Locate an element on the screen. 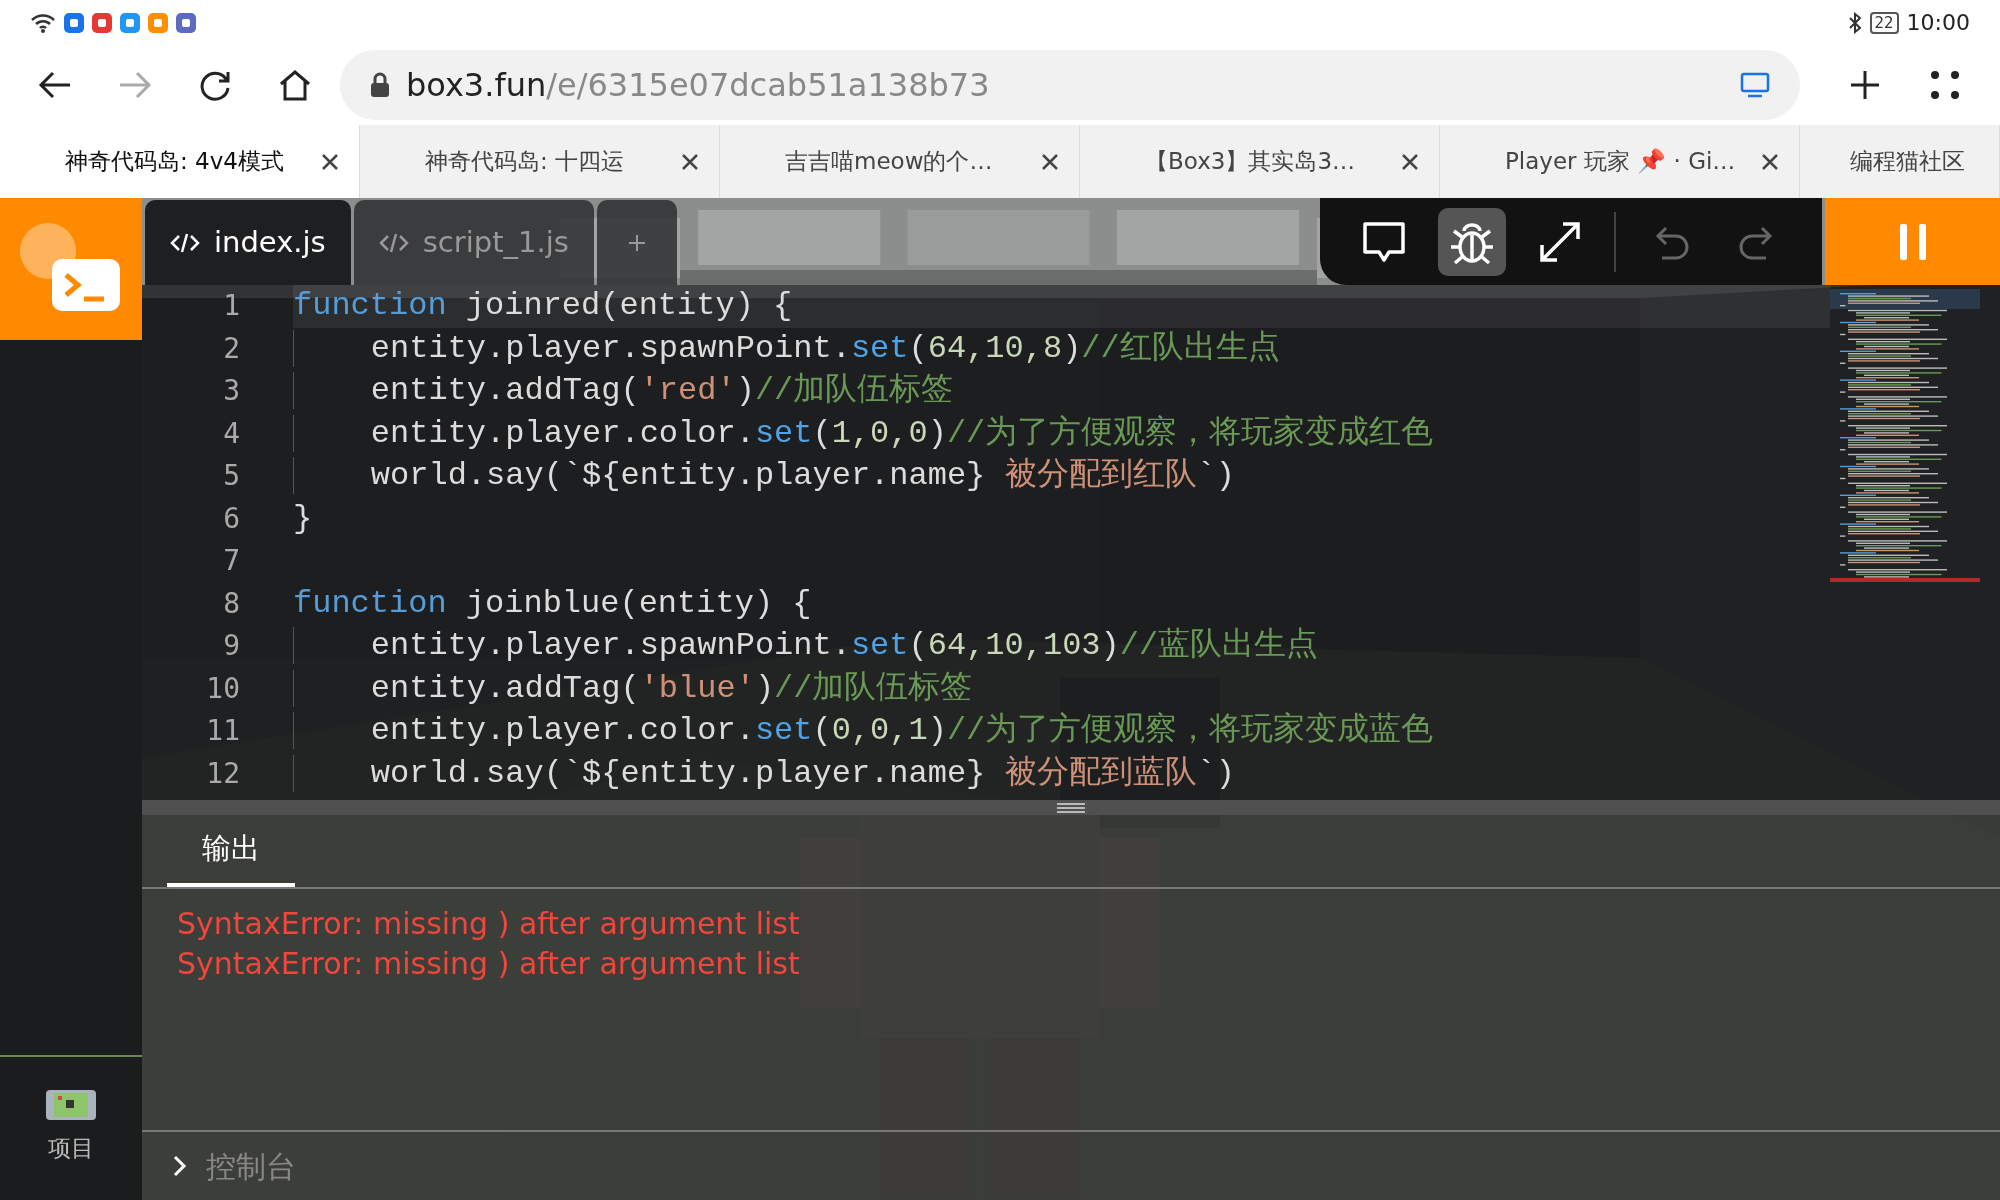 This screenshot has width=2000, height=1200. chat-bubble-icon is located at coordinates (1384, 241).